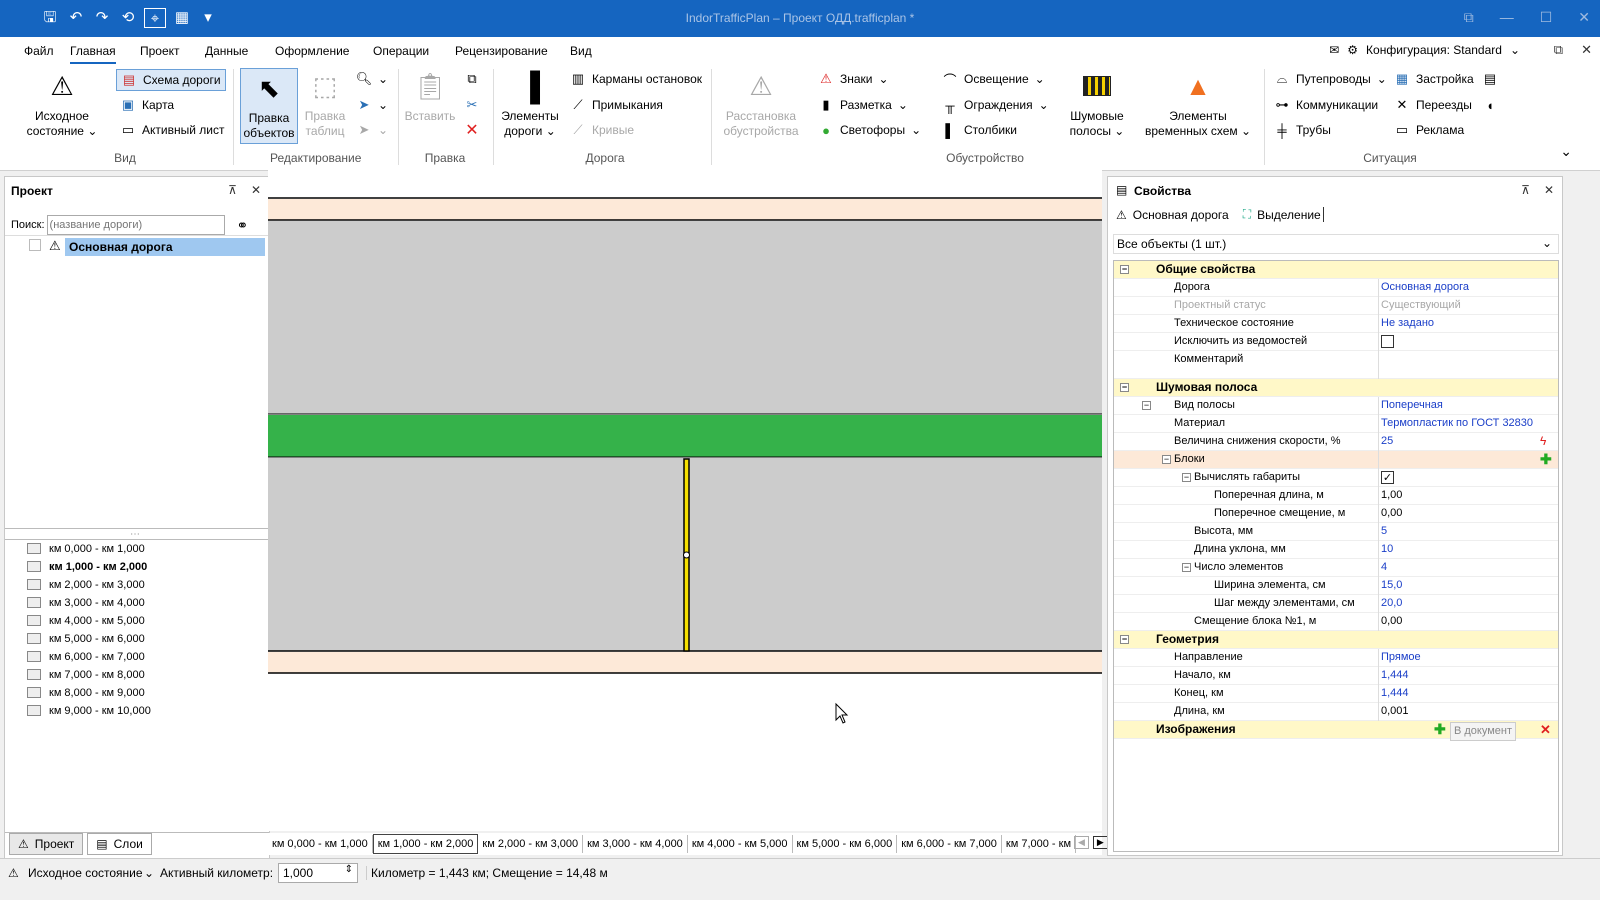  Describe the element at coordinates (137, 675) in the screenshot. I see `km-list-item: км 7,000 - км 8,000` at that location.